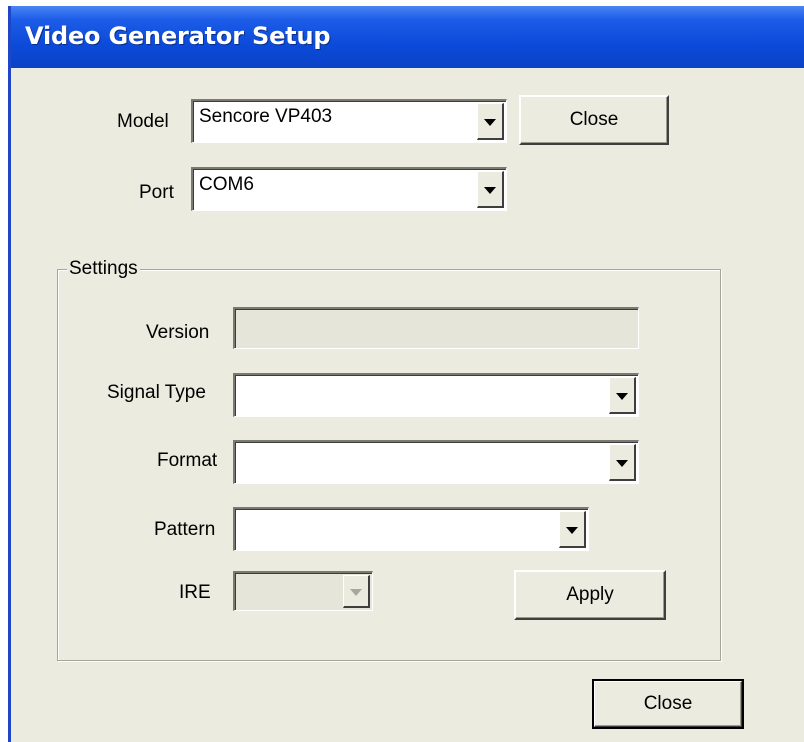 The image size is (804, 742). Describe the element at coordinates (436, 328) in the screenshot. I see `version-field` at that location.